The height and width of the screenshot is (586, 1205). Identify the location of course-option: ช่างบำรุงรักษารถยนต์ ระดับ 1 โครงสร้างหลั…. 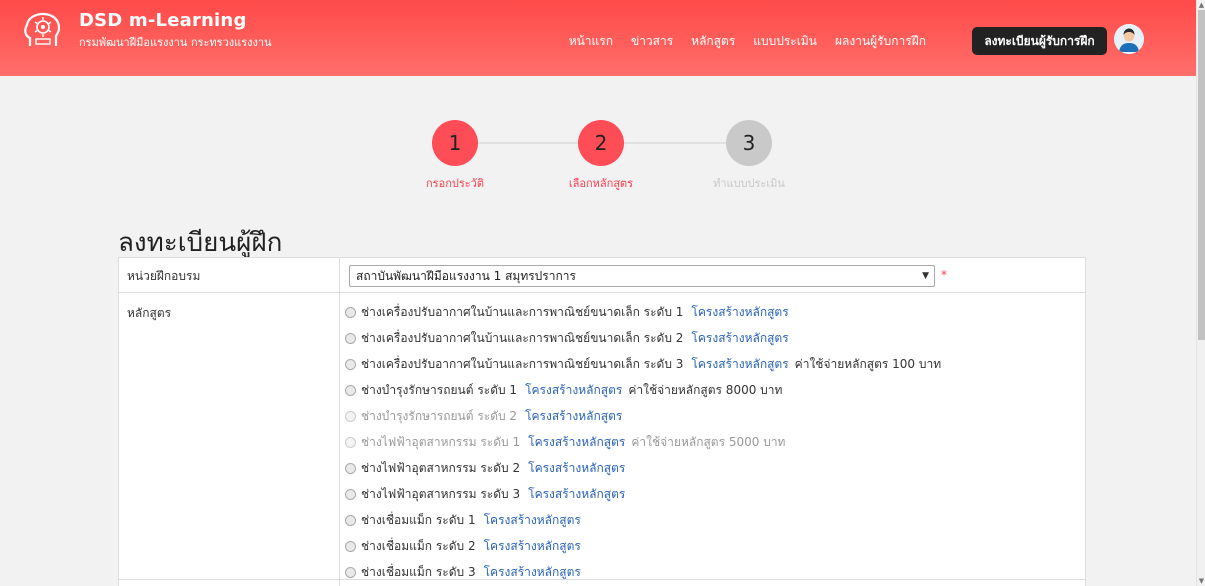
(563, 390).